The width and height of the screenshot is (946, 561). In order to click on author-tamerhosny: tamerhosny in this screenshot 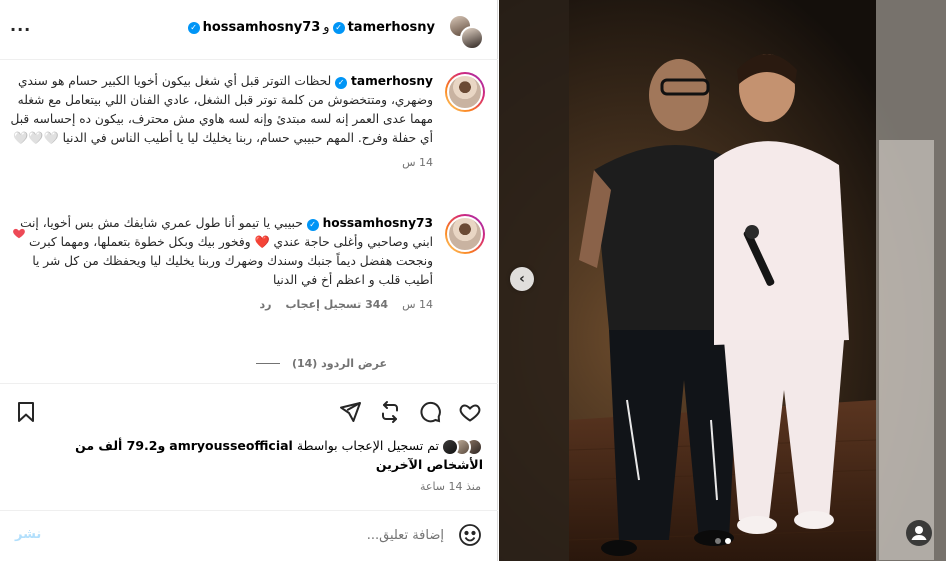, I will do `click(391, 27)`.